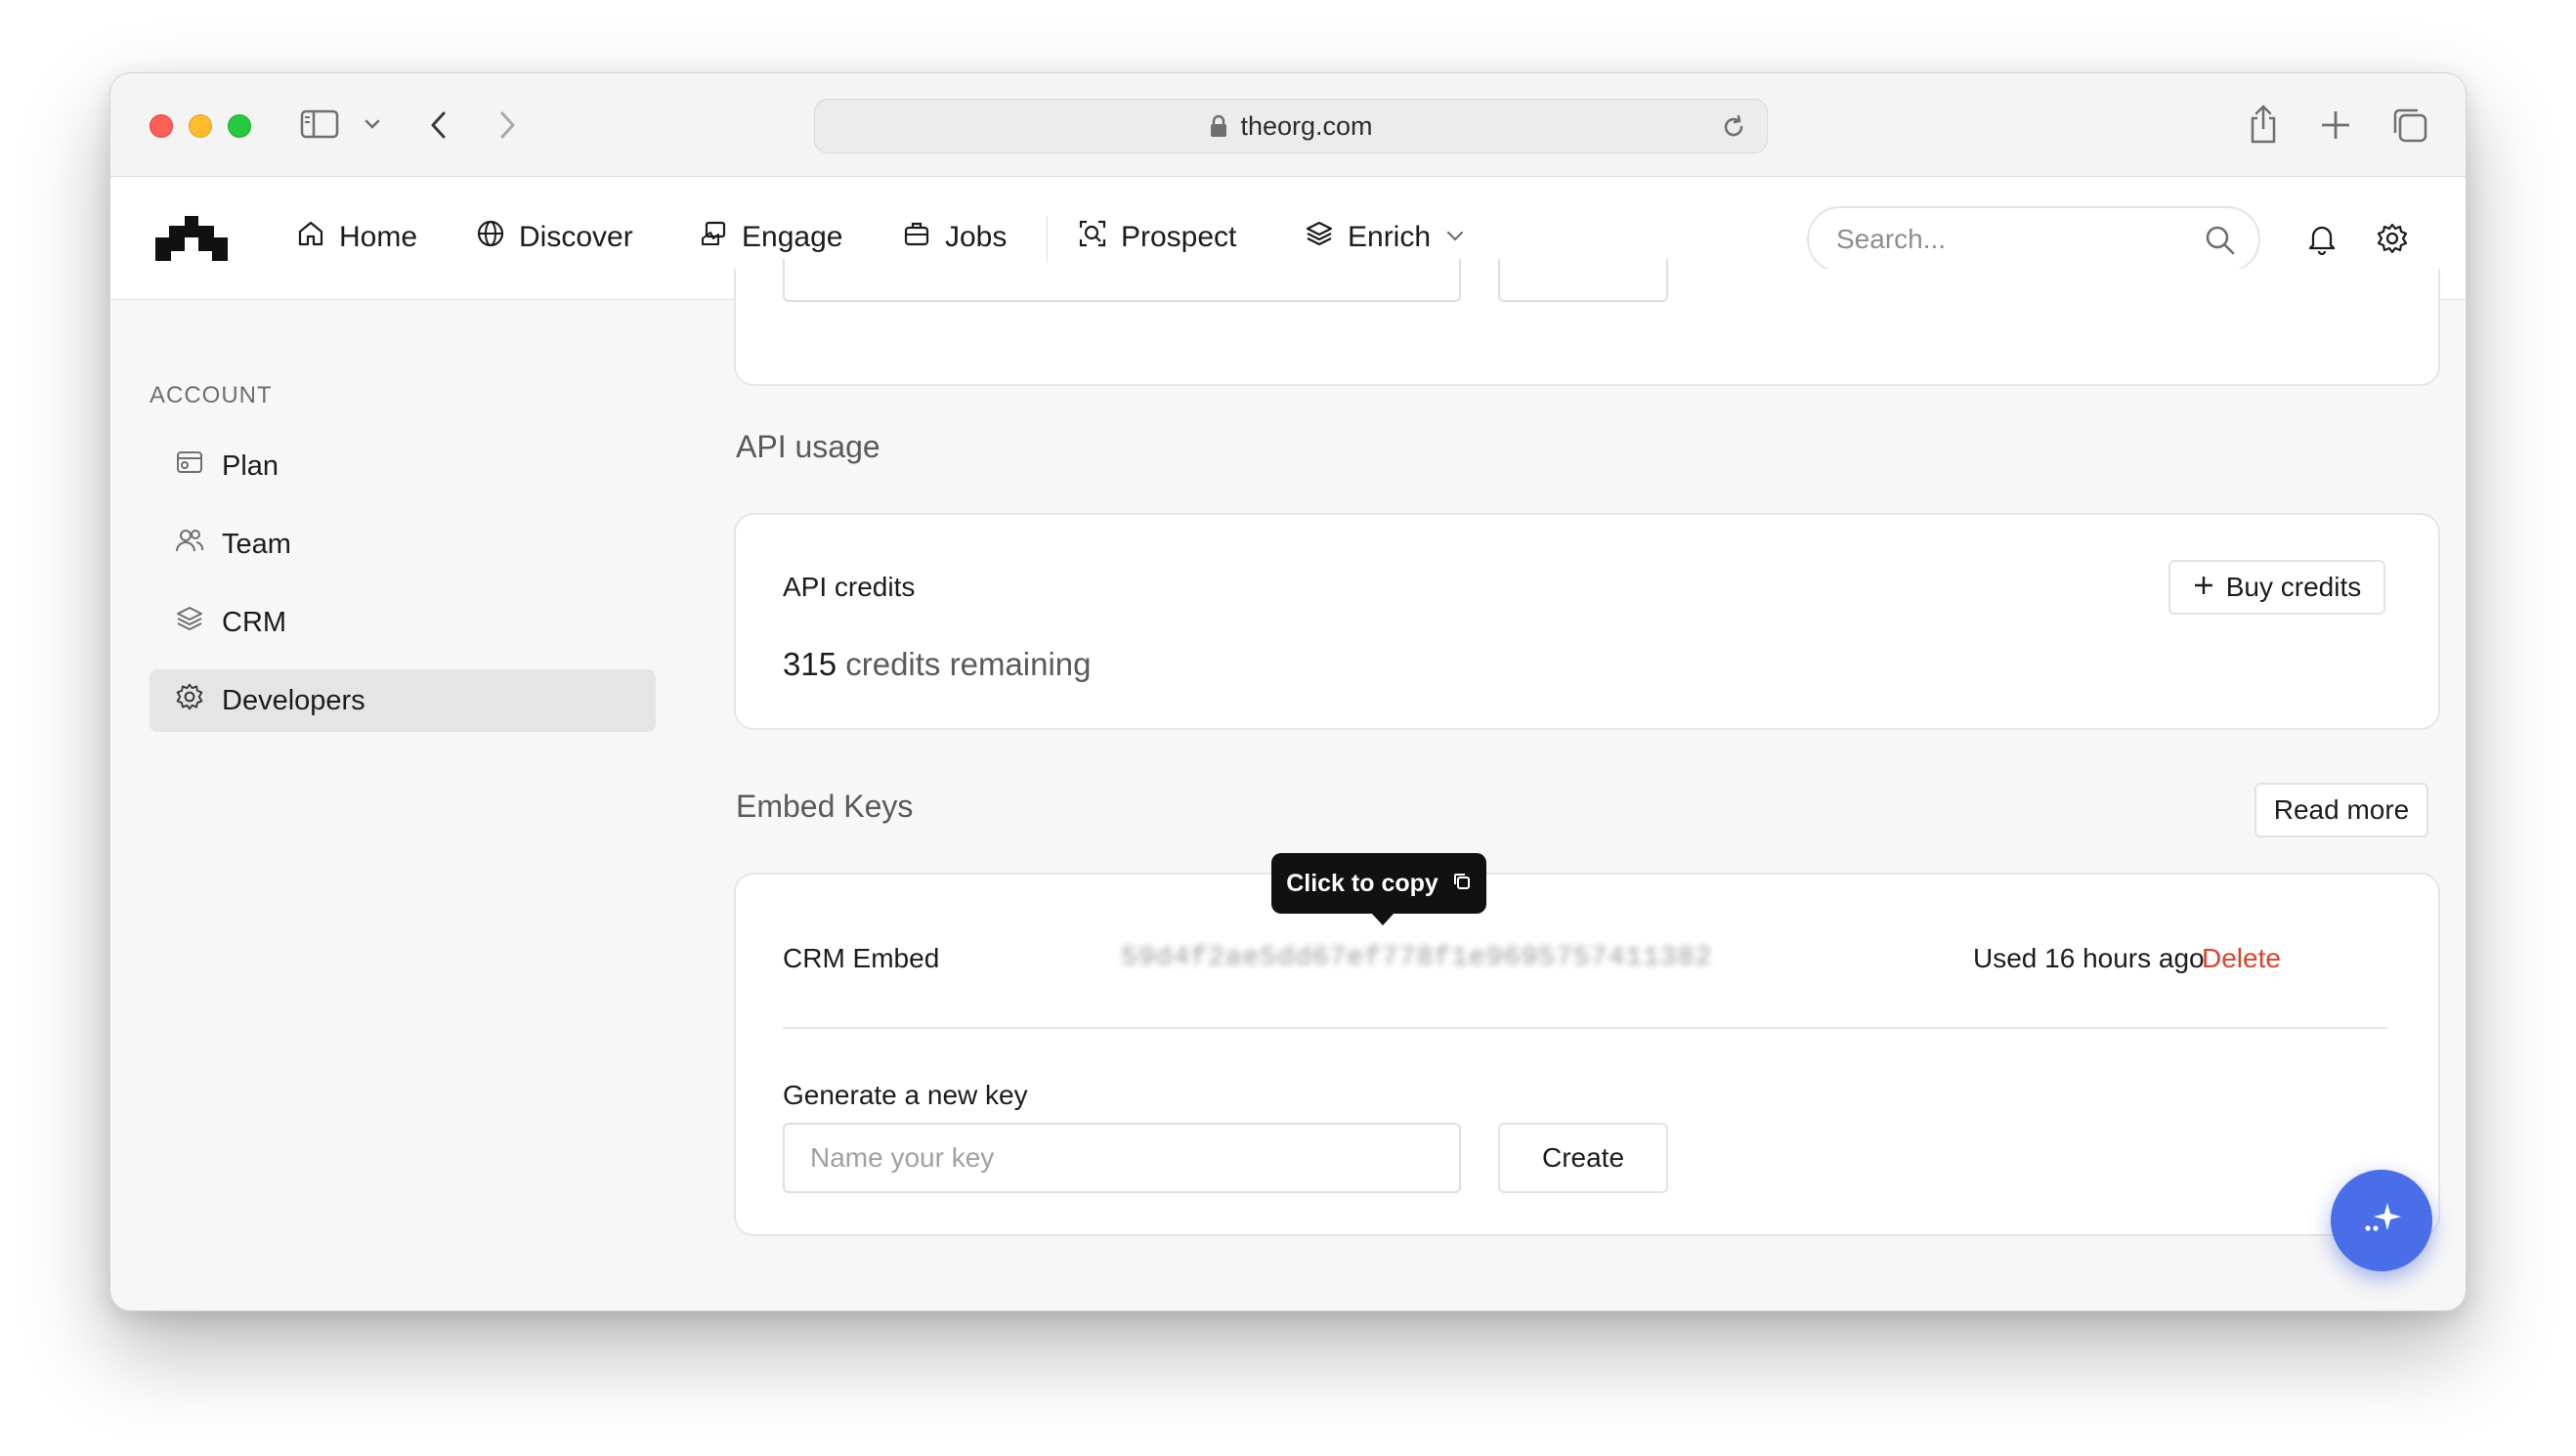  Describe the element at coordinates (954, 237) in the screenshot. I see `nav-jobs: Jobs` at that location.